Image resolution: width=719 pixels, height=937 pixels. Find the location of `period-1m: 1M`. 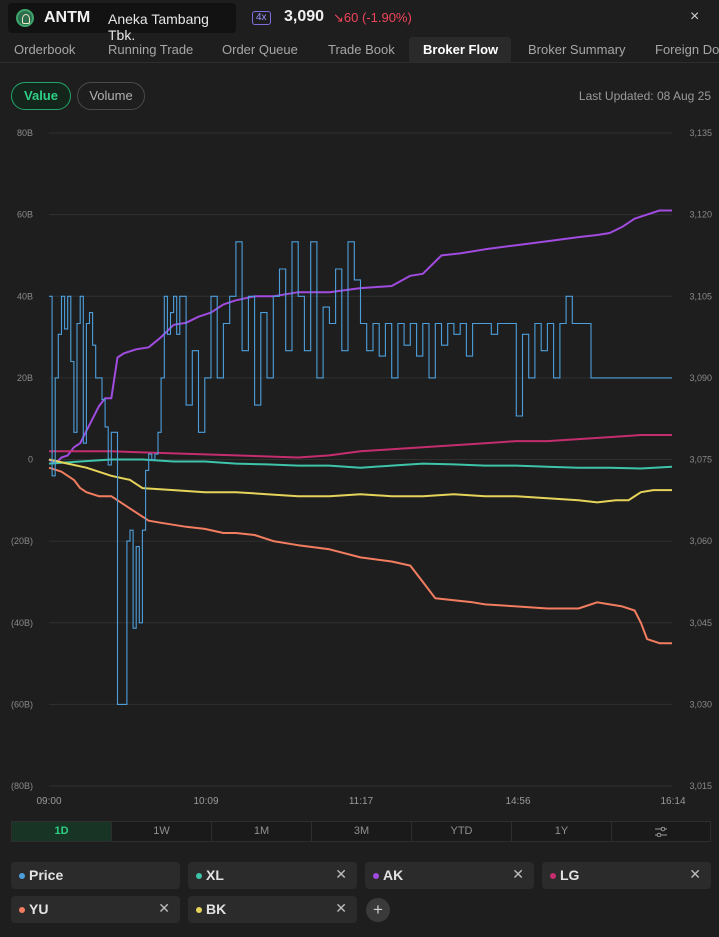

period-1m: 1M is located at coordinates (262, 831).